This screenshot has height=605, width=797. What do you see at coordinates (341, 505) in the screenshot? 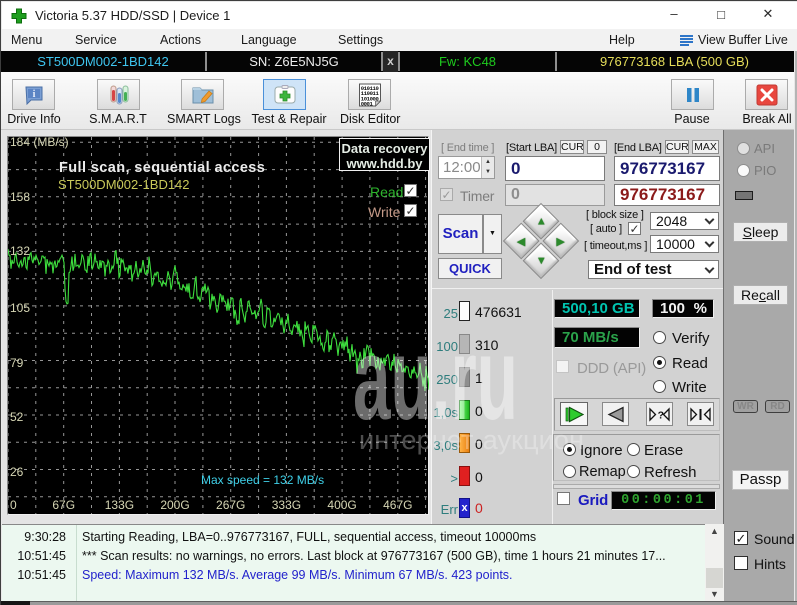
I see `svg-text: 400G` at bounding box center [341, 505].